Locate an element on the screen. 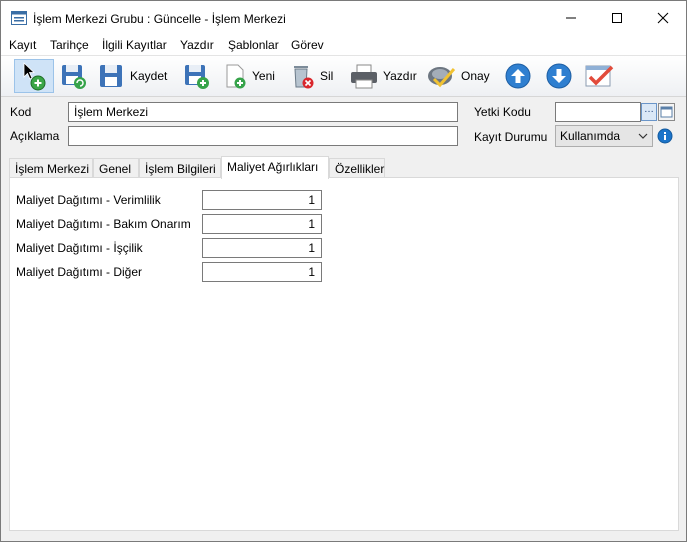 Image resolution: width=689 pixels, height=544 pixels. menu-sablonlar: Şablonlar is located at coordinates (253, 45).